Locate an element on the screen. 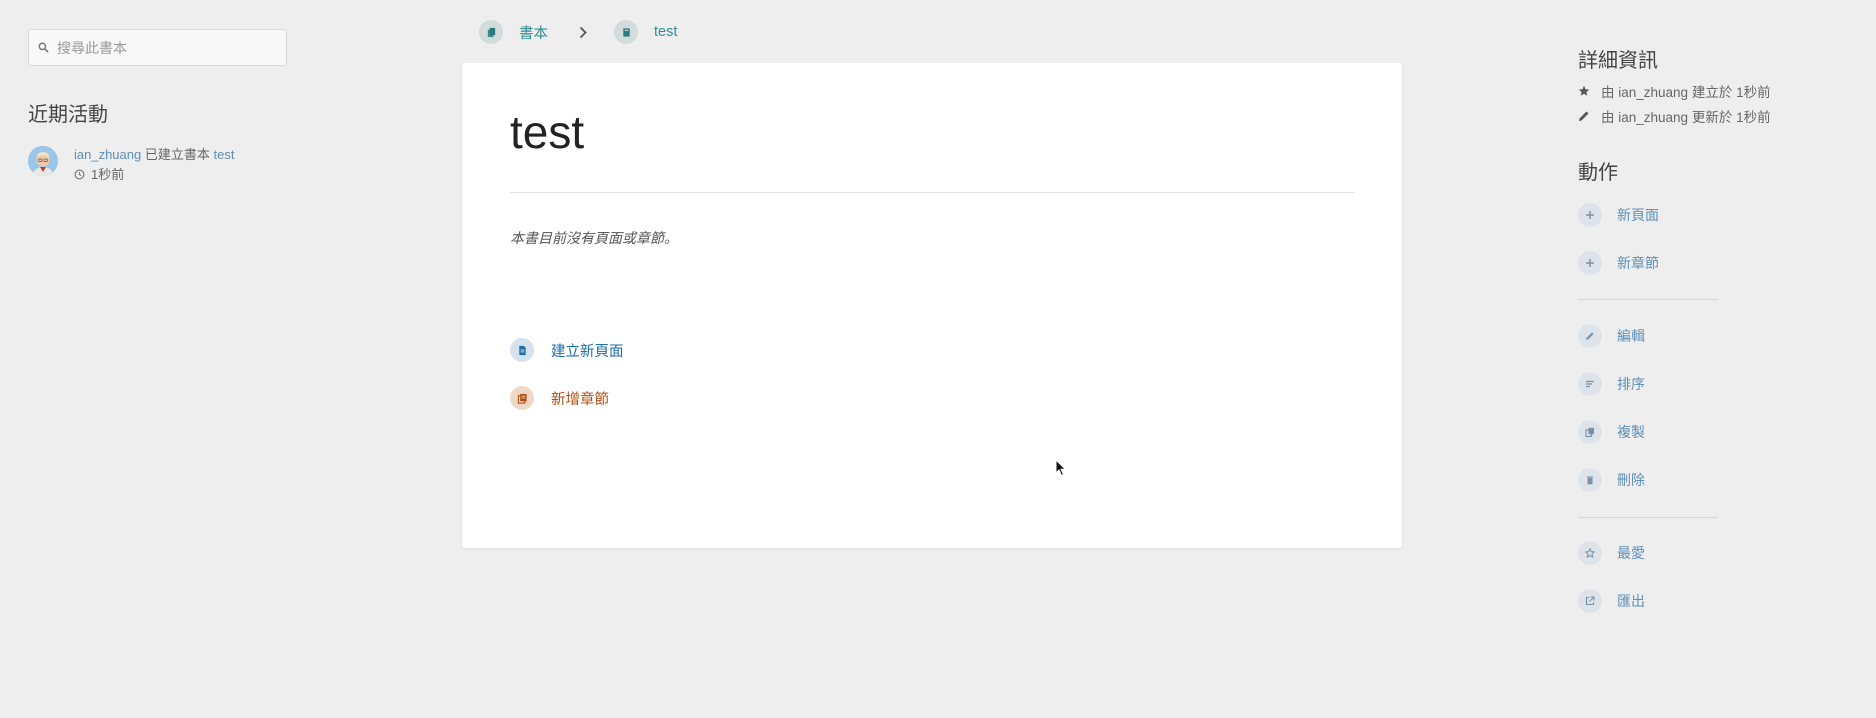  page-icon is located at coordinates (522, 350).